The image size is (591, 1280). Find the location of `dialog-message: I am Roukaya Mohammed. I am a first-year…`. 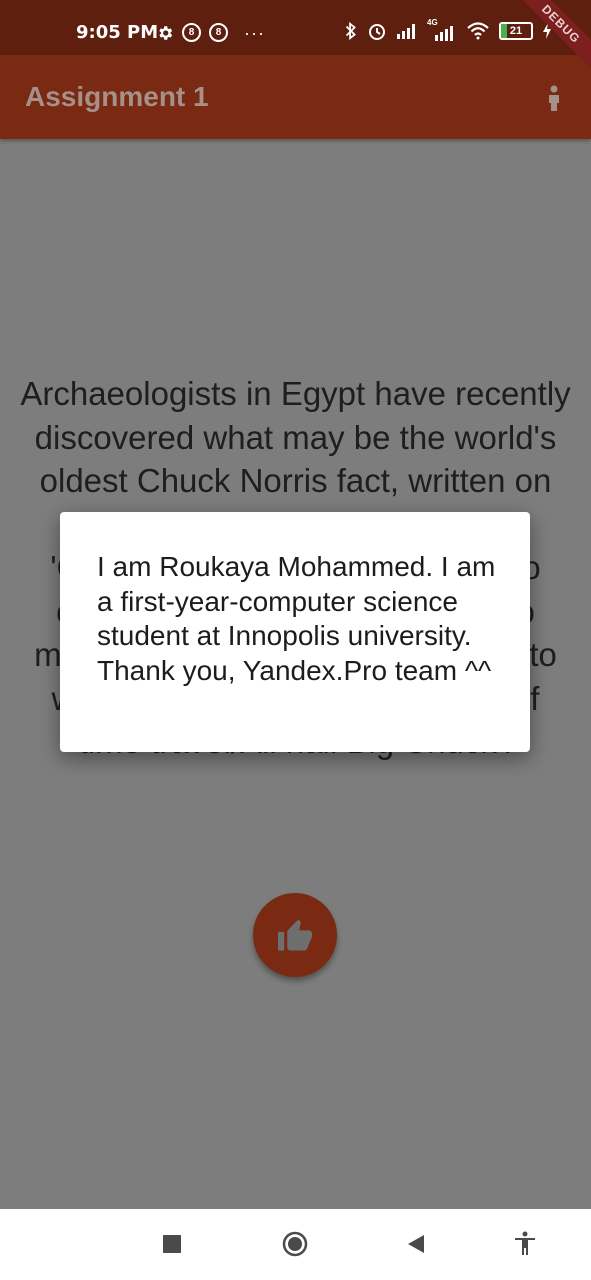

dialog-message: I am Roukaya Mohammed. I am a first-year… is located at coordinates (296, 618).